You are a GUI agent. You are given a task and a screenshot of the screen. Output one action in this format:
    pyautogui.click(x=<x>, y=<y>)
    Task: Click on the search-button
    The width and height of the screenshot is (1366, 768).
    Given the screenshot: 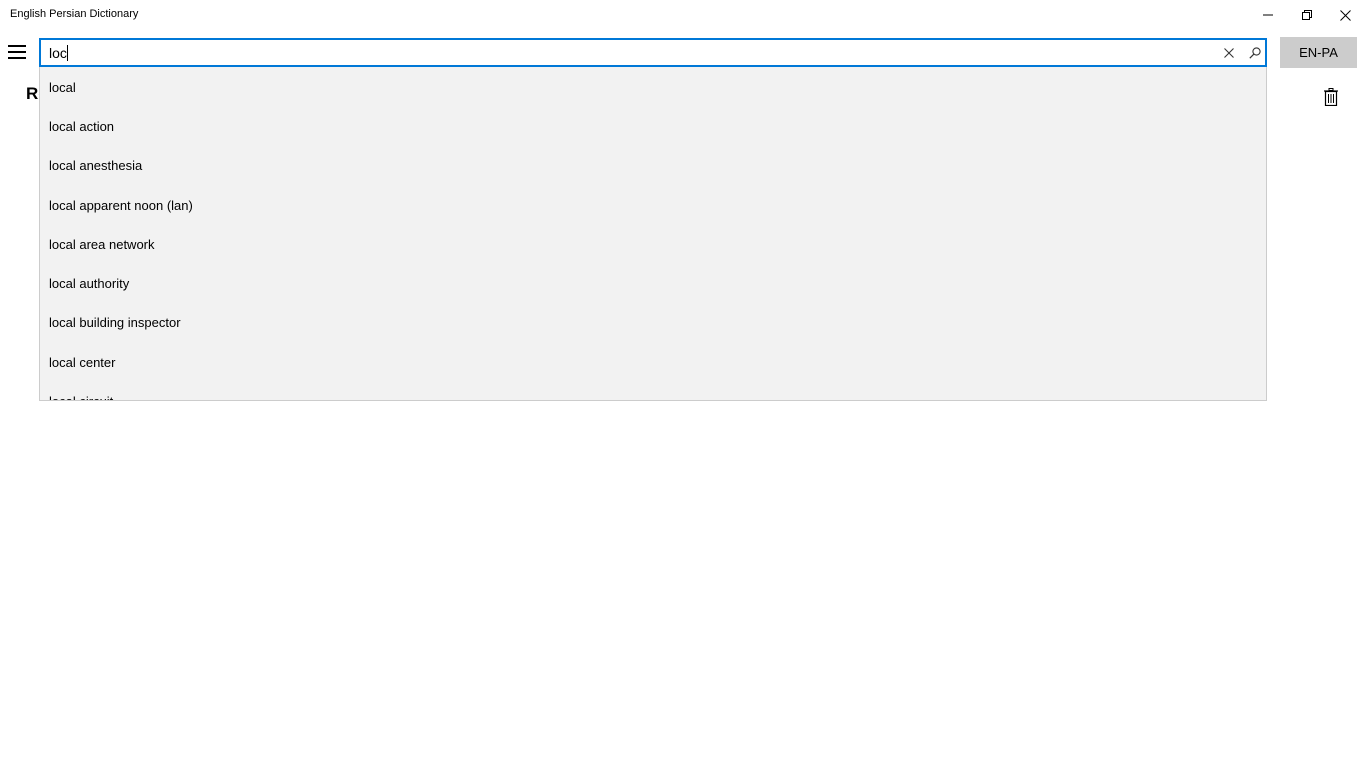 What is the action you would take?
    pyautogui.click(x=1255, y=53)
    